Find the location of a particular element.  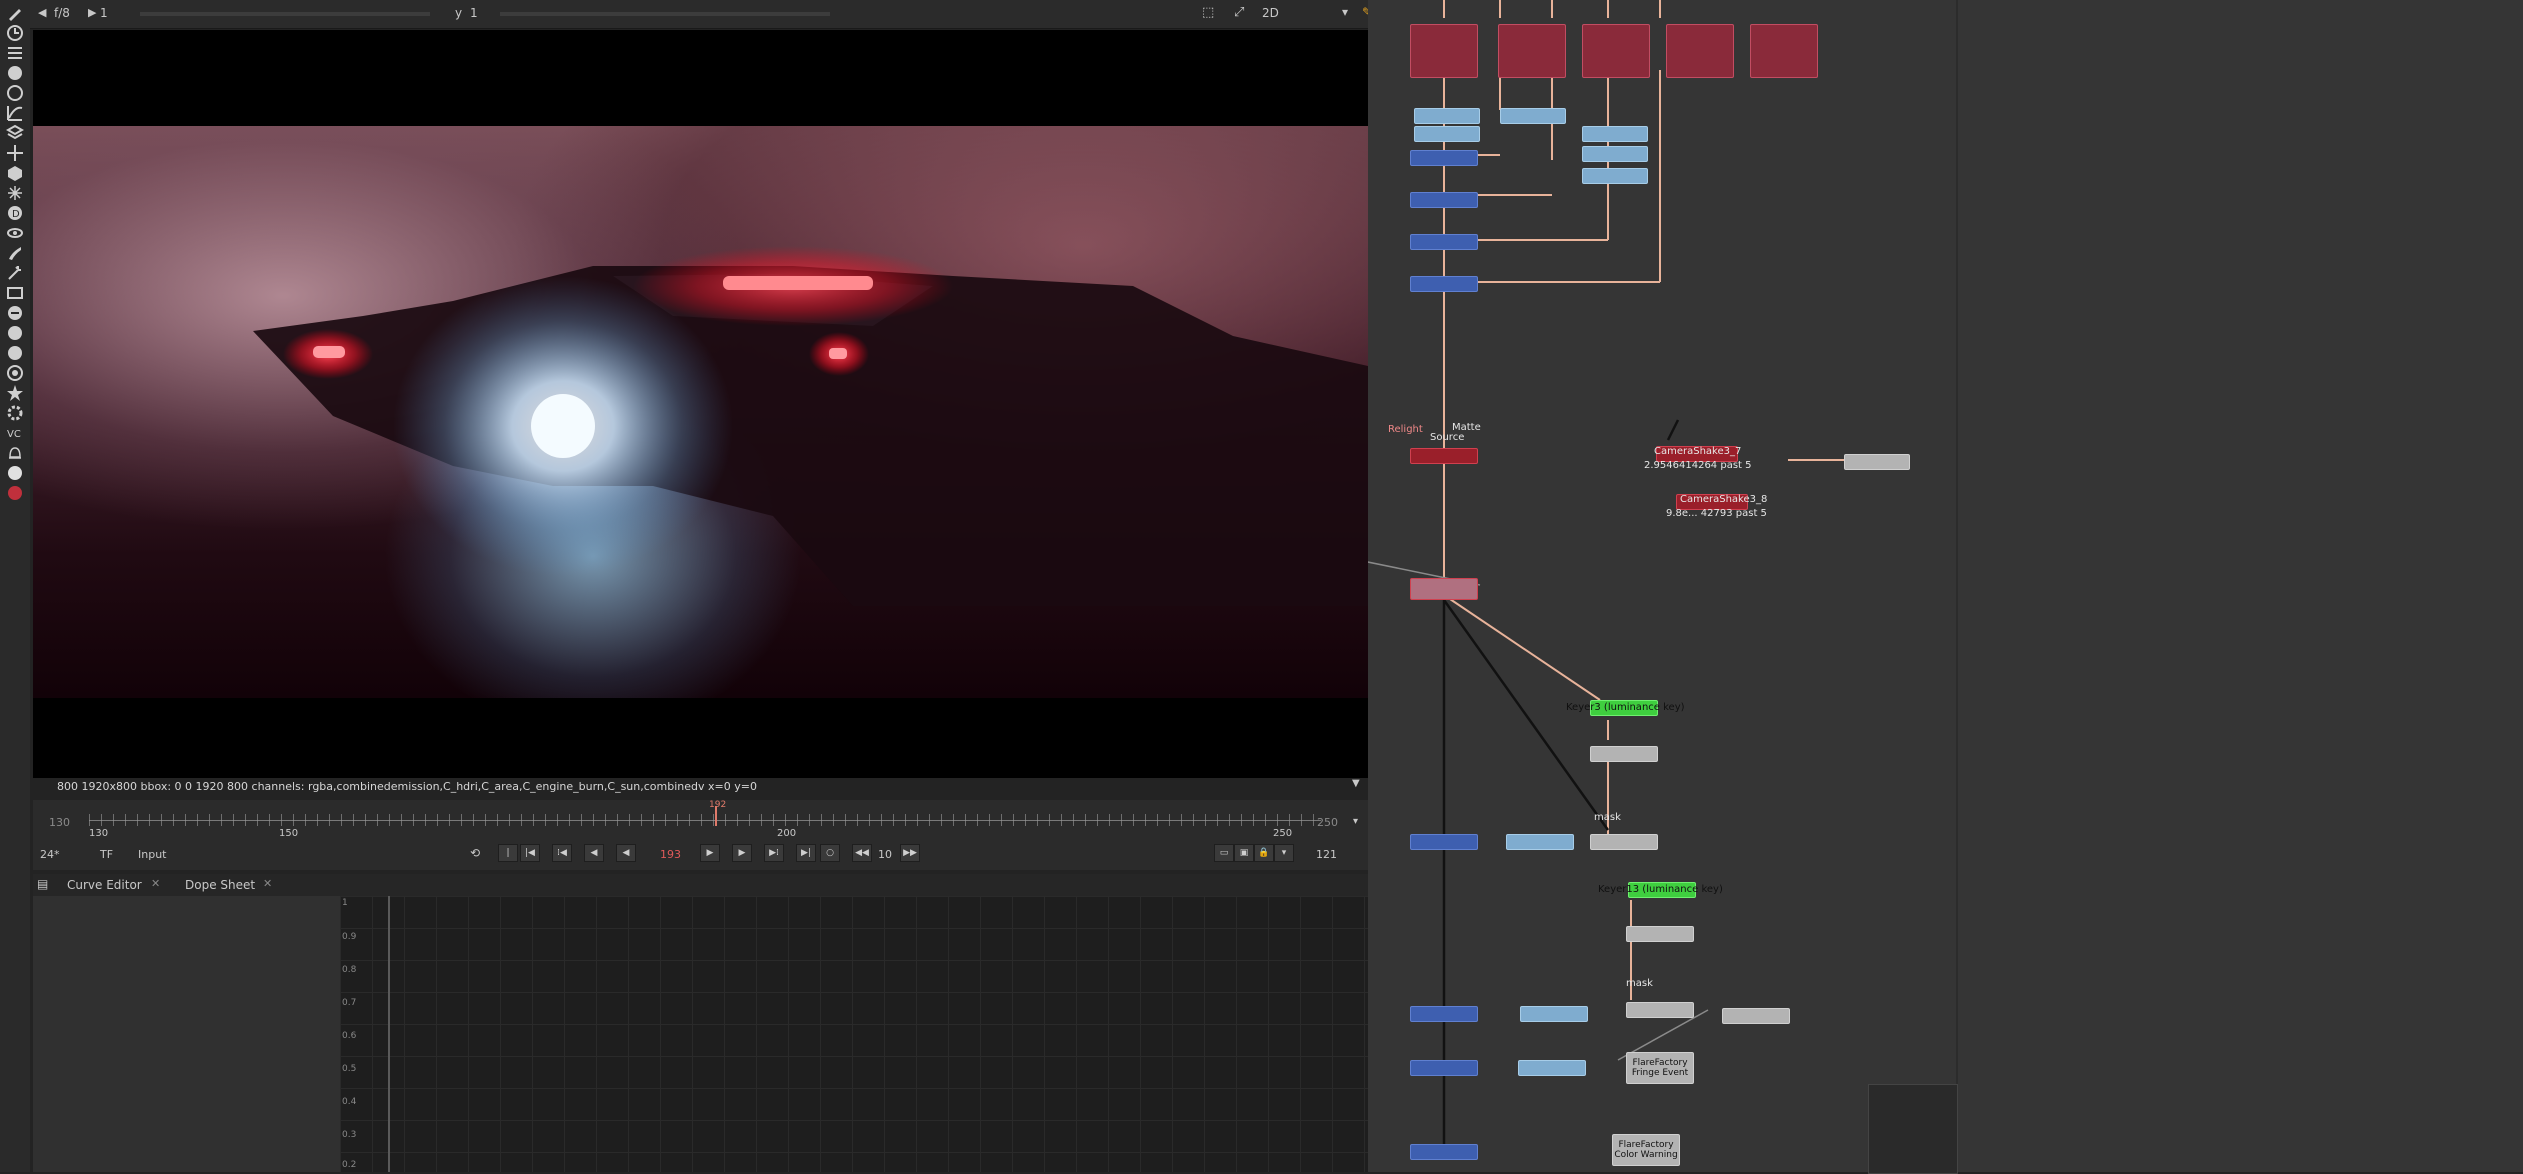

clock-icon is located at coordinates (15, 33).